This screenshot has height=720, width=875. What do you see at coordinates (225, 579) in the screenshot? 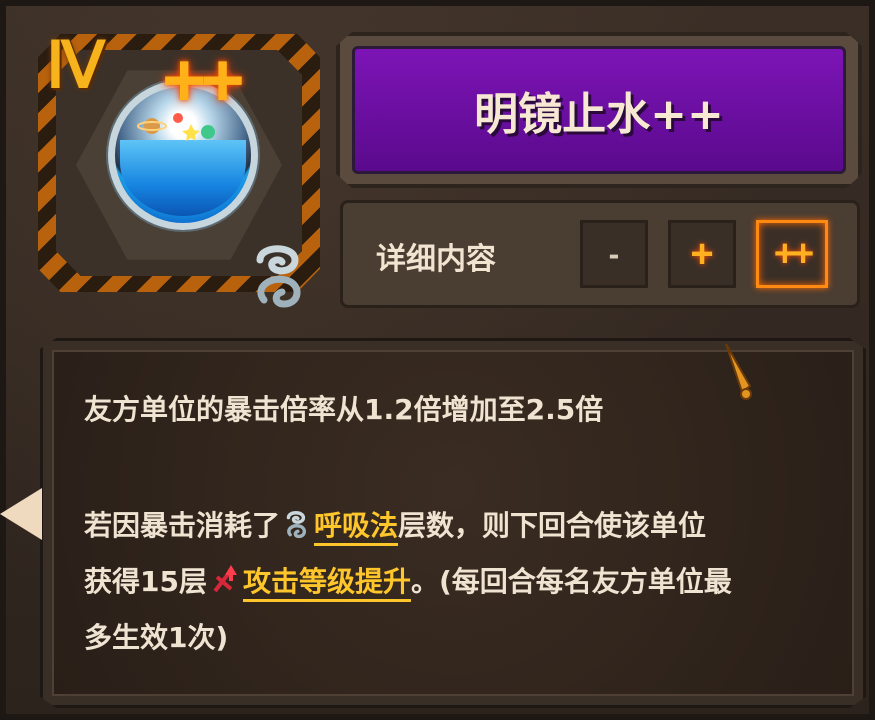
I see `attack-up-icon` at bounding box center [225, 579].